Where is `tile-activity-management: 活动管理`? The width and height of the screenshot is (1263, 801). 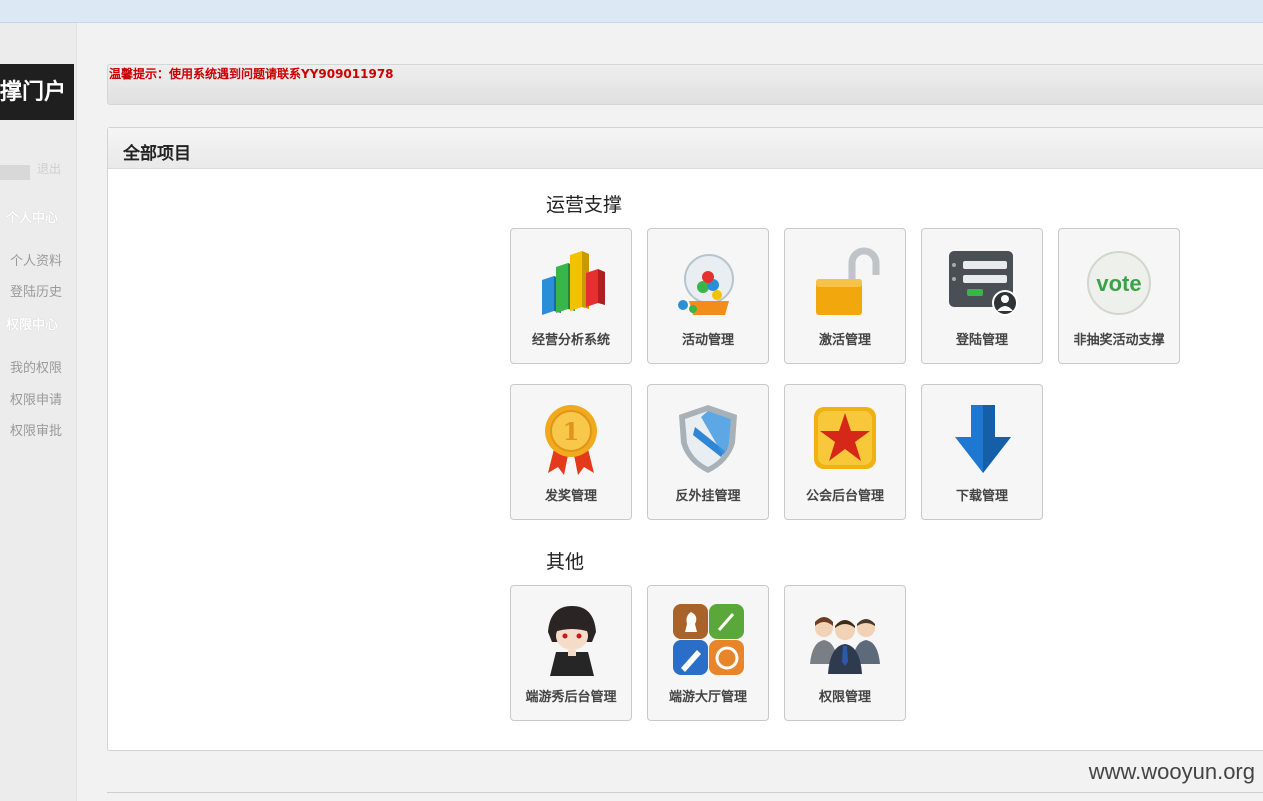
tile-activity-management: 活动管理 is located at coordinates (708, 296).